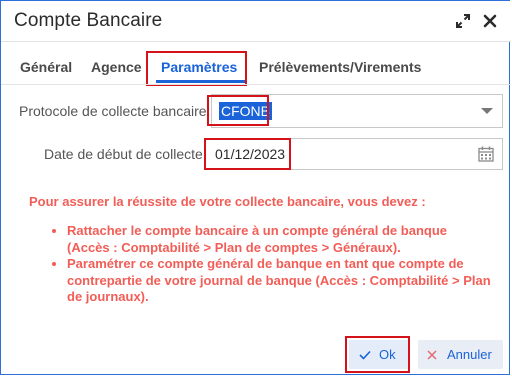 The height and width of the screenshot is (377, 512). Describe the element at coordinates (340, 67) in the screenshot. I see `tab-prelevements-virements: Prélèvements/Virements` at that location.